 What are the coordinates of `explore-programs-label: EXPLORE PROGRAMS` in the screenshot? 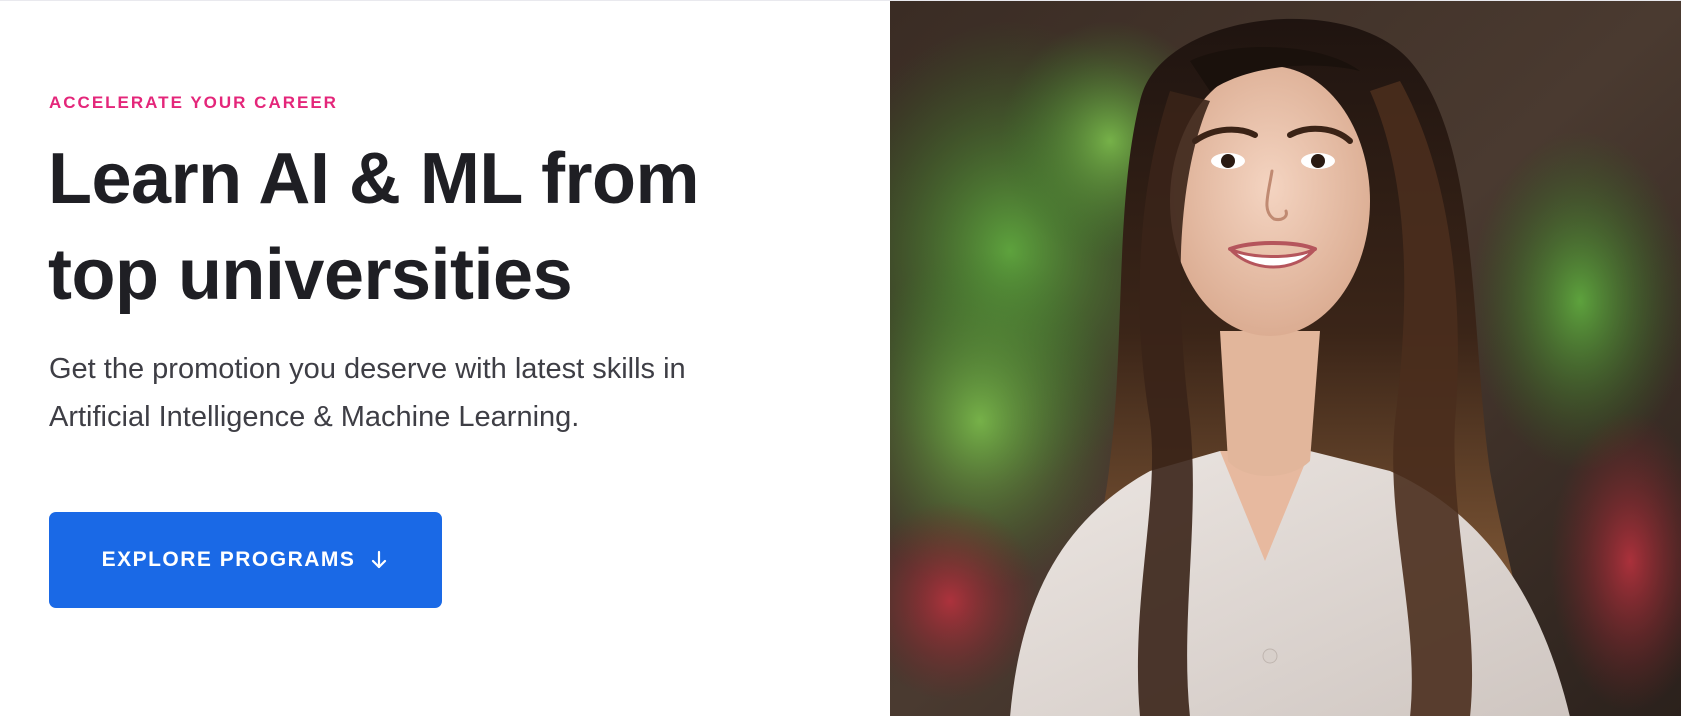 It's located at (228, 559).